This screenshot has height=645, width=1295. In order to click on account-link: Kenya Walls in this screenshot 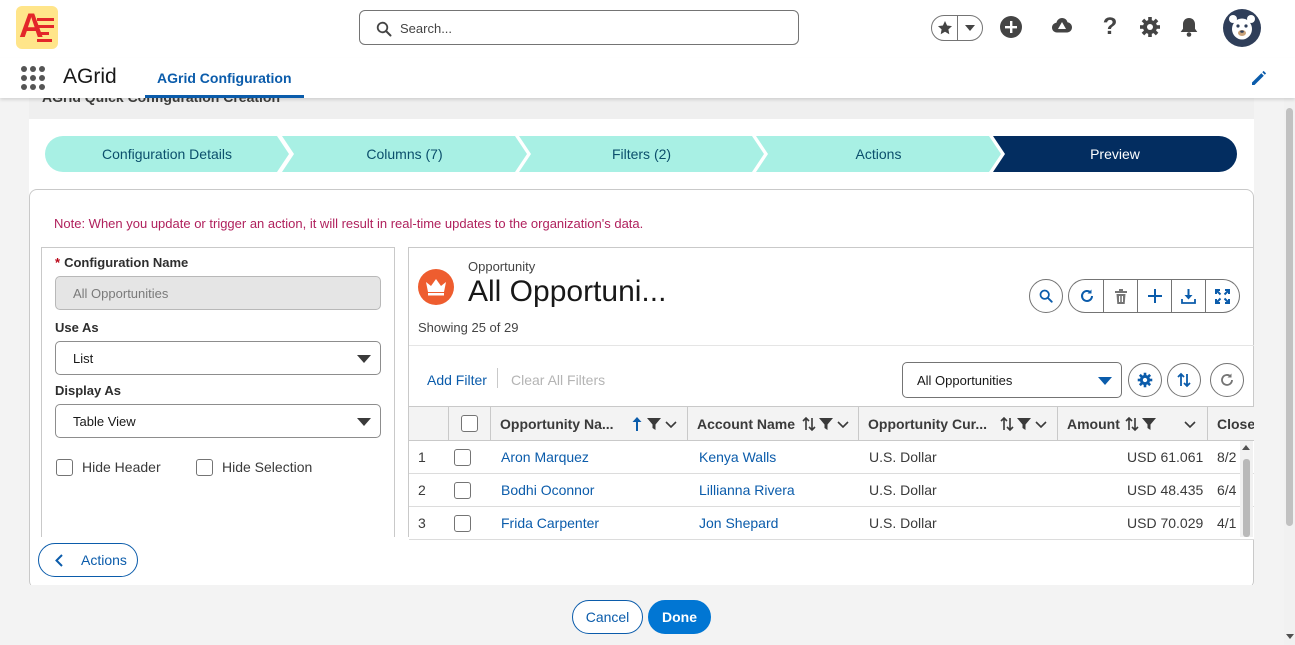, I will do `click(737, 457)`.